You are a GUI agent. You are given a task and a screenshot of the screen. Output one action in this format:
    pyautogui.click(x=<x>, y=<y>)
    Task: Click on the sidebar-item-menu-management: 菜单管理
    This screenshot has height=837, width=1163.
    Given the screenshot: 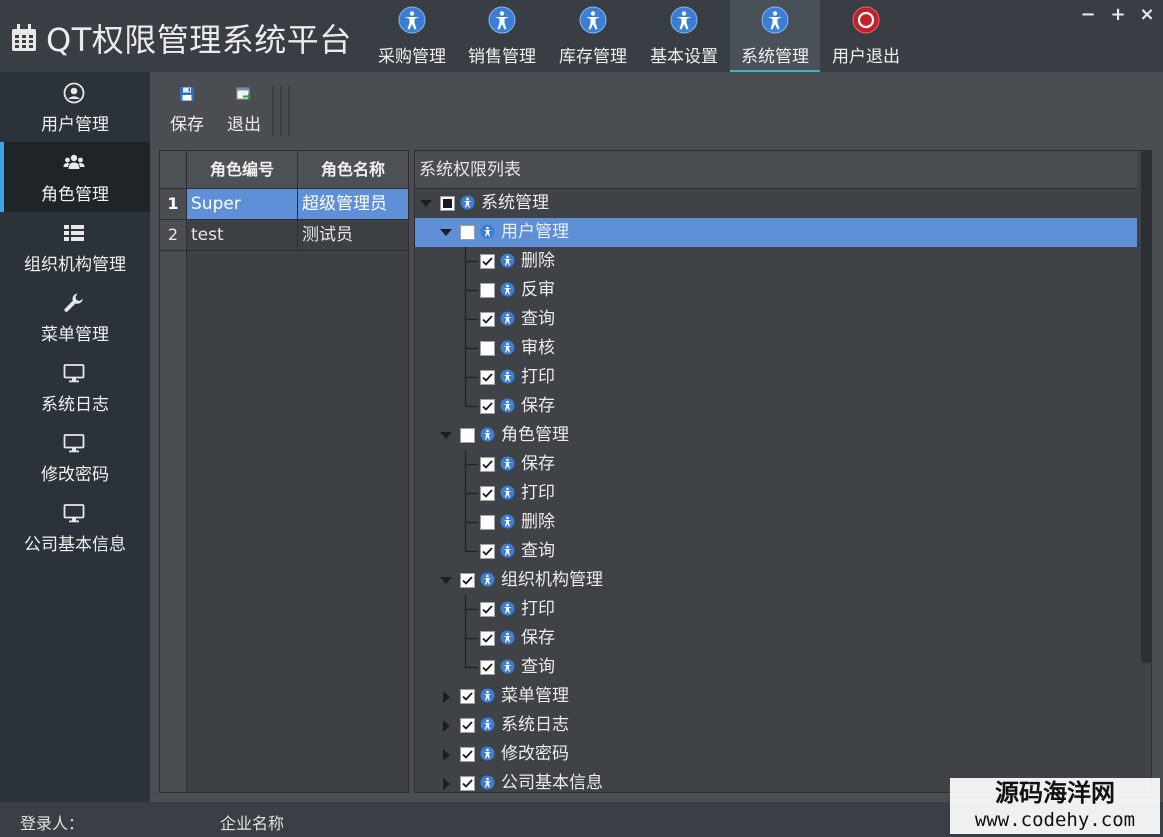 What is the action you would take?
    pyautogui.click(x=75, y=317)
    